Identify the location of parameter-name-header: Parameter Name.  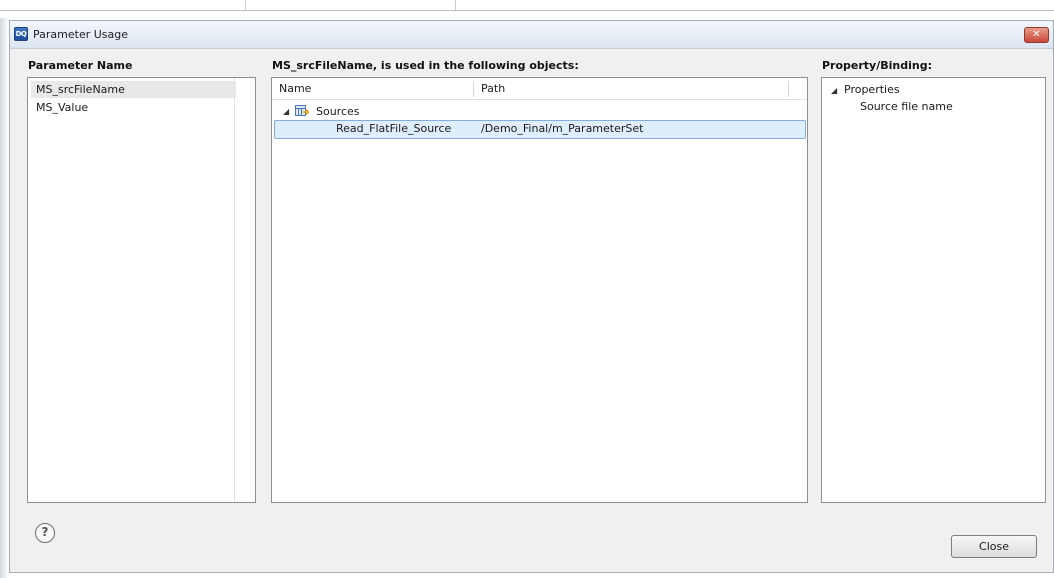
(80, 65).